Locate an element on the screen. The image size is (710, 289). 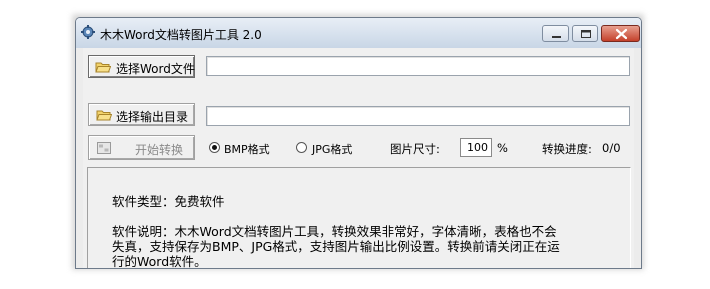
select-word-button: 选择Word文件 is located at coordinates (141, 66).